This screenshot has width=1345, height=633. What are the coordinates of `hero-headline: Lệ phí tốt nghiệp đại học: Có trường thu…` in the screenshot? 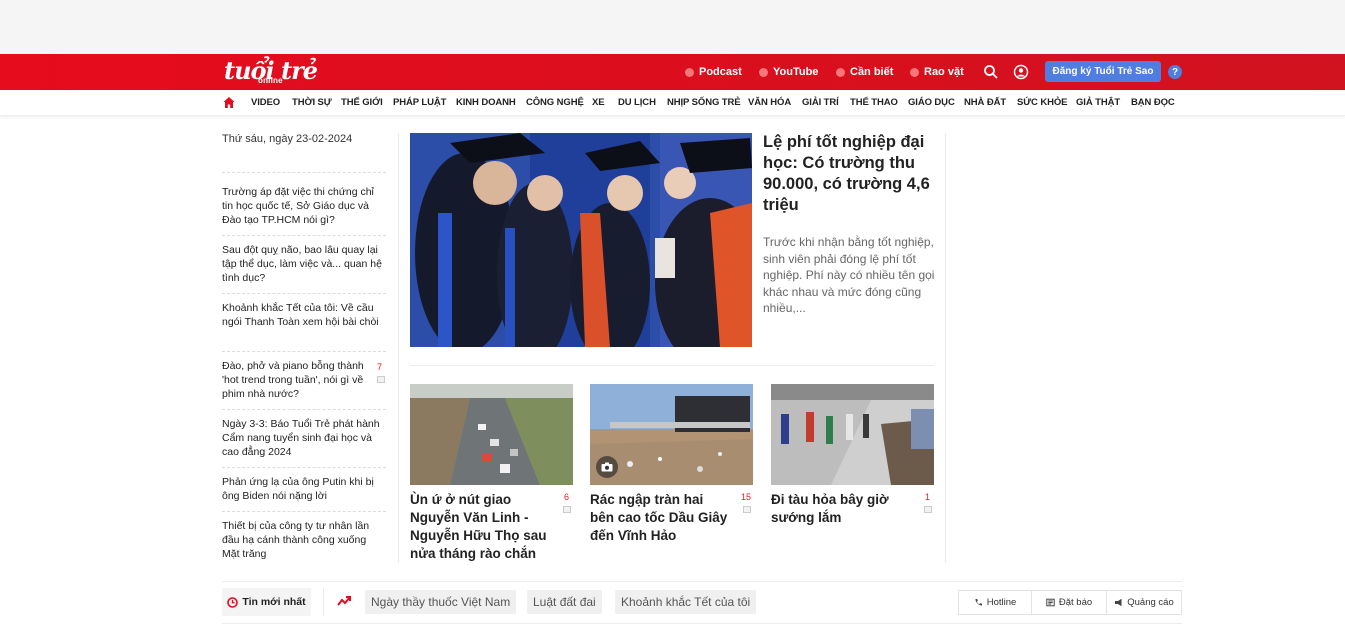 It's located at (849, 174).